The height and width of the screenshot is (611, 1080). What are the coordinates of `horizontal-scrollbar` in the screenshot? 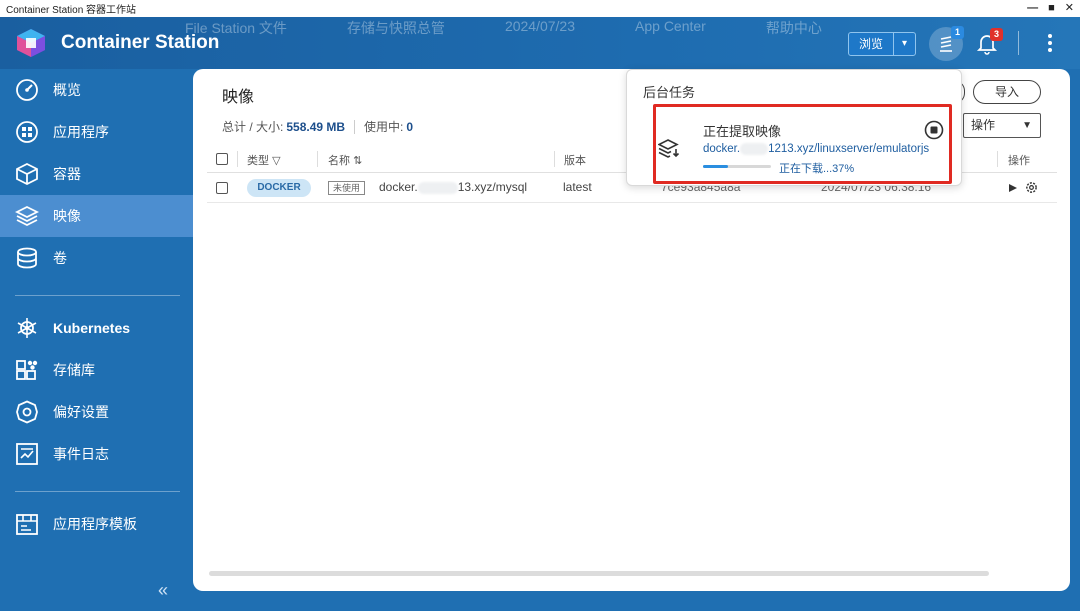 It's located at (599, 573).